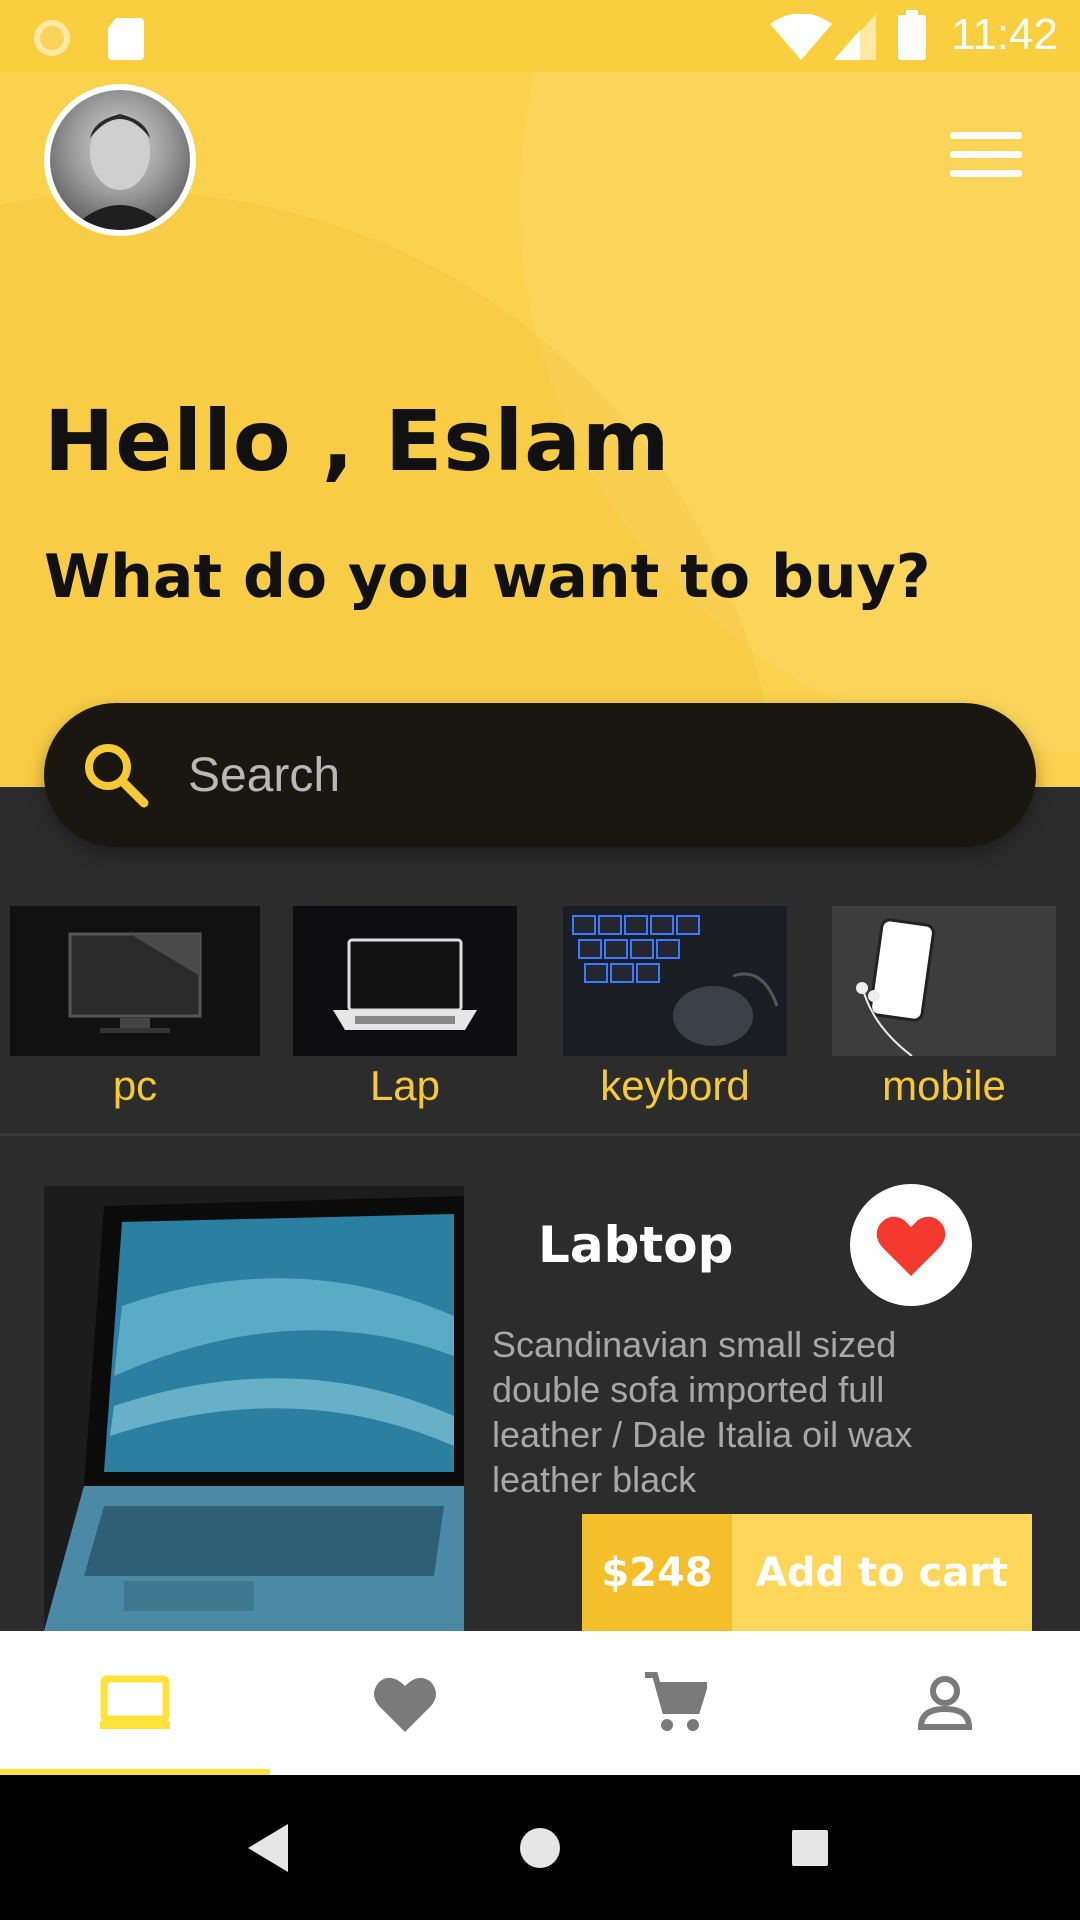 The height and width of the screenshot is (1920, 1080). What do you see at coordinates (801, 37) in the screenshot?
I see `wifi-icon` at bounding box center [801, 37].